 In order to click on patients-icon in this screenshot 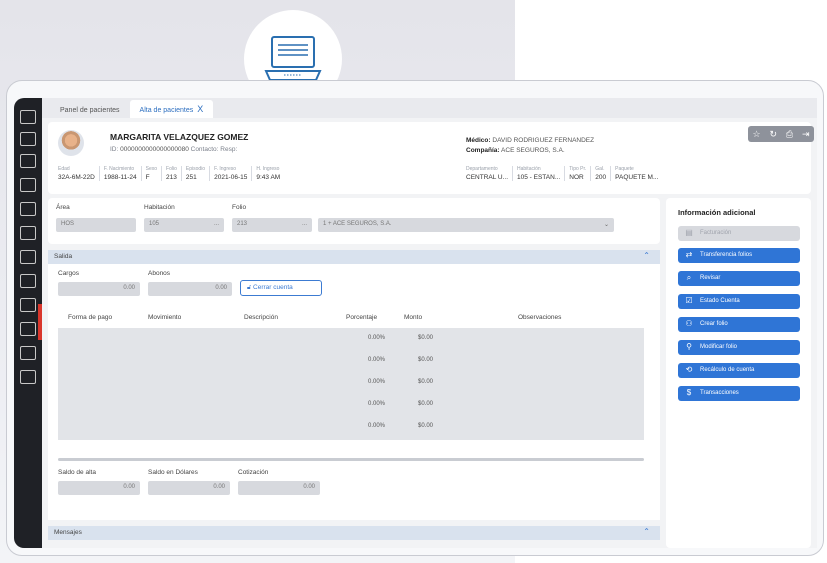, I will do `click(28, 117)`.